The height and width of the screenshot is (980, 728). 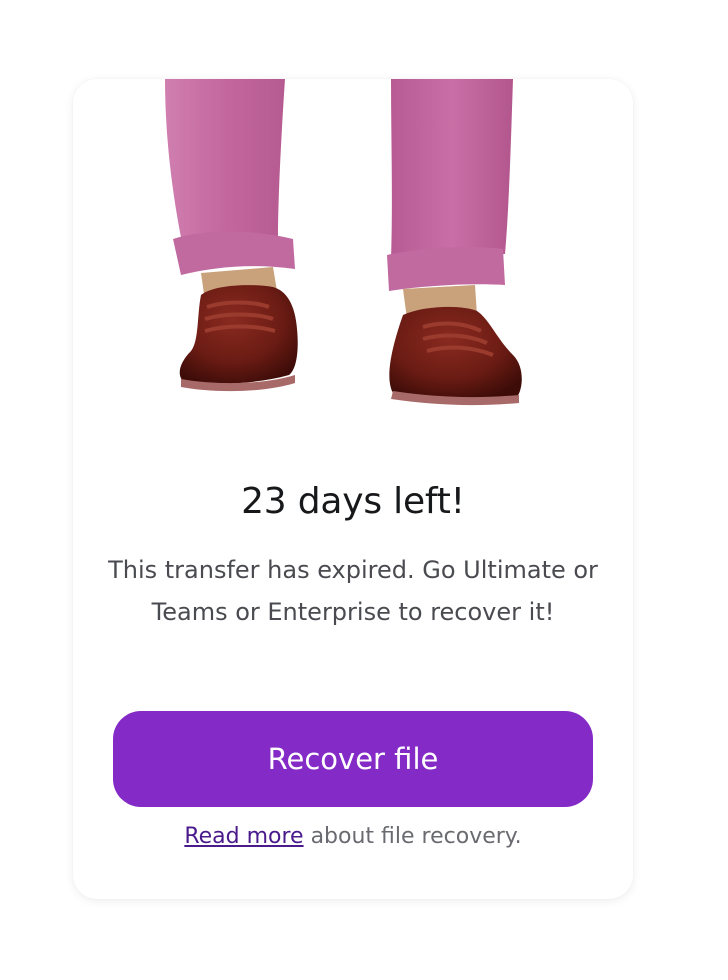 I want to click on left-shoe, so click(x=238, y=338).